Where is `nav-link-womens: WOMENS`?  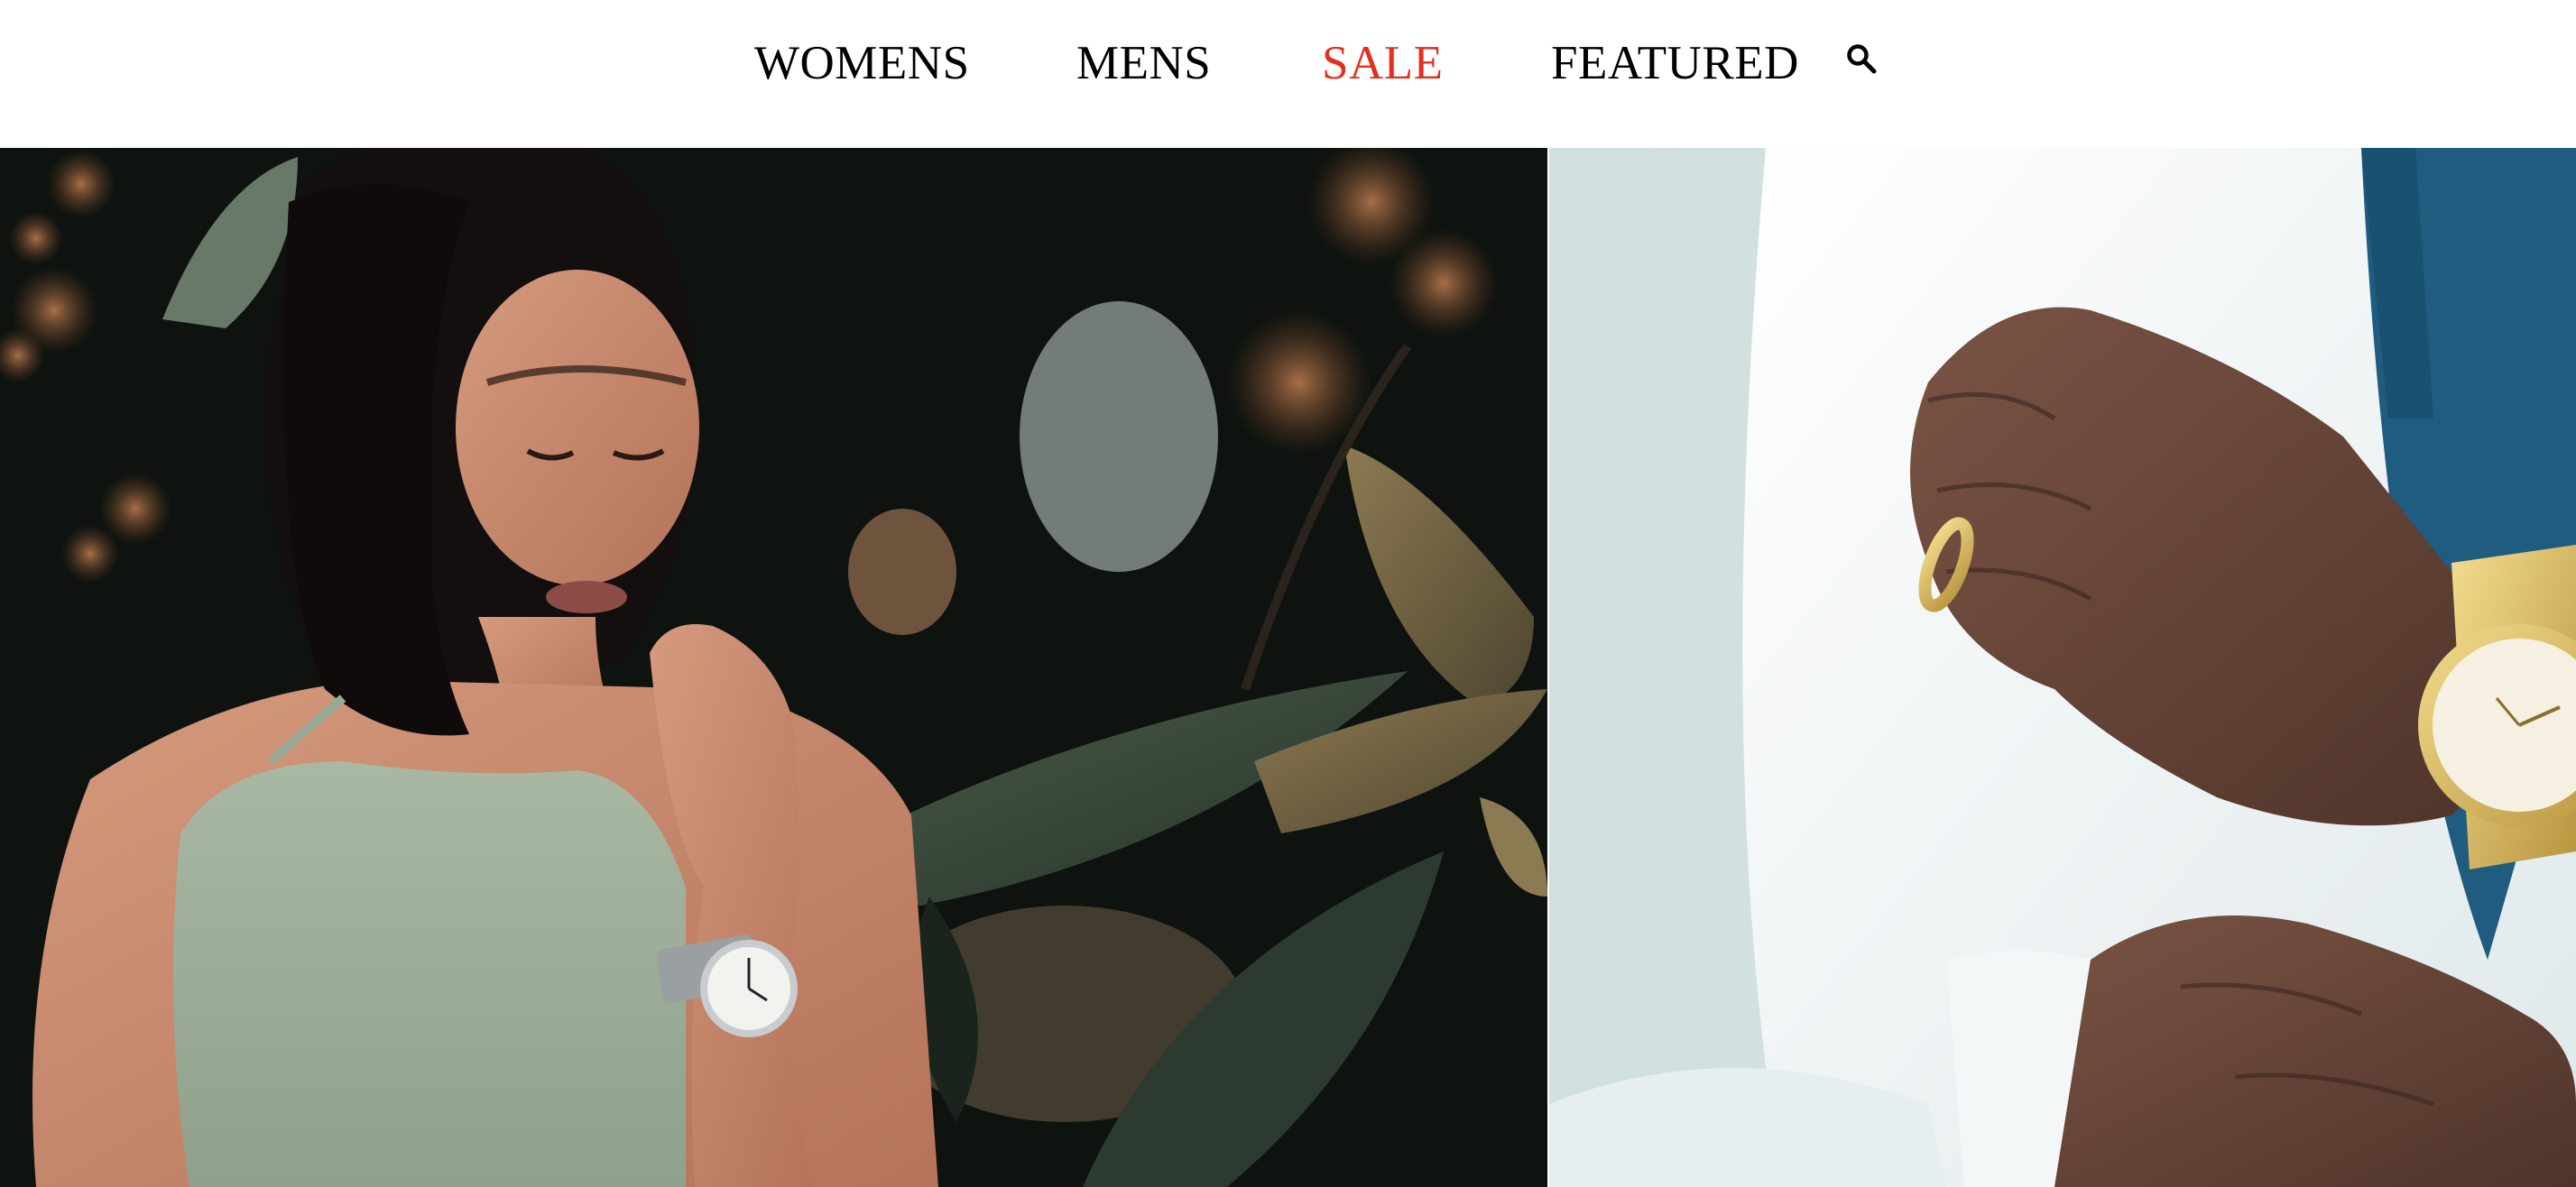
nav-link-womens: WOMENS is located at coordinates (862, 63).